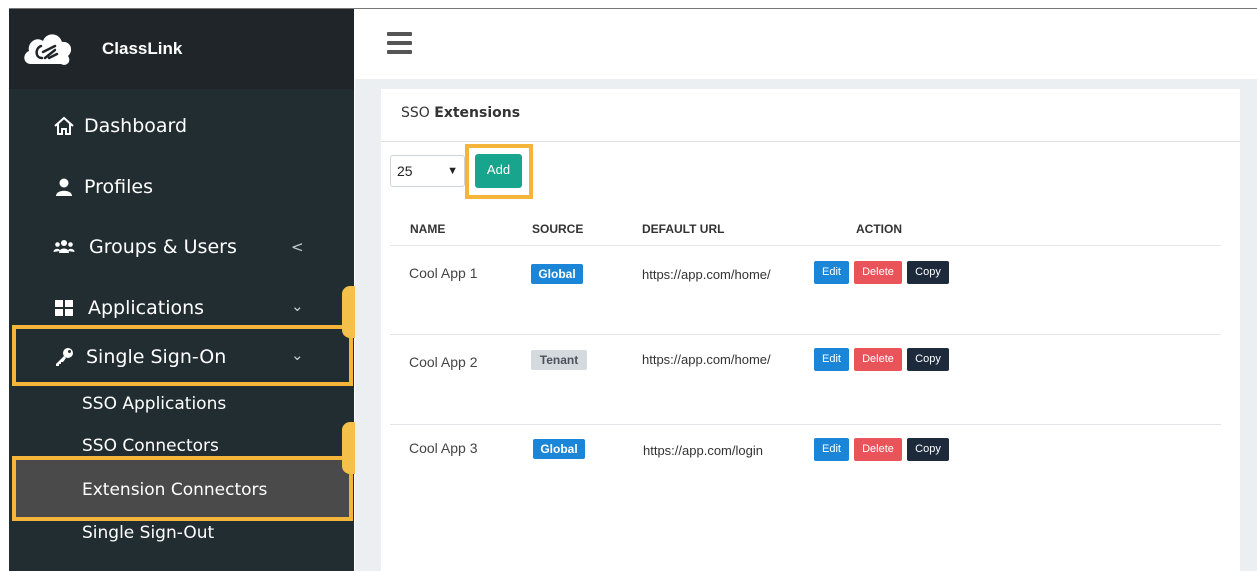  I want to click on sidebar-subitem-single-sign-out: Single Sign-Out, so click(148, 533).